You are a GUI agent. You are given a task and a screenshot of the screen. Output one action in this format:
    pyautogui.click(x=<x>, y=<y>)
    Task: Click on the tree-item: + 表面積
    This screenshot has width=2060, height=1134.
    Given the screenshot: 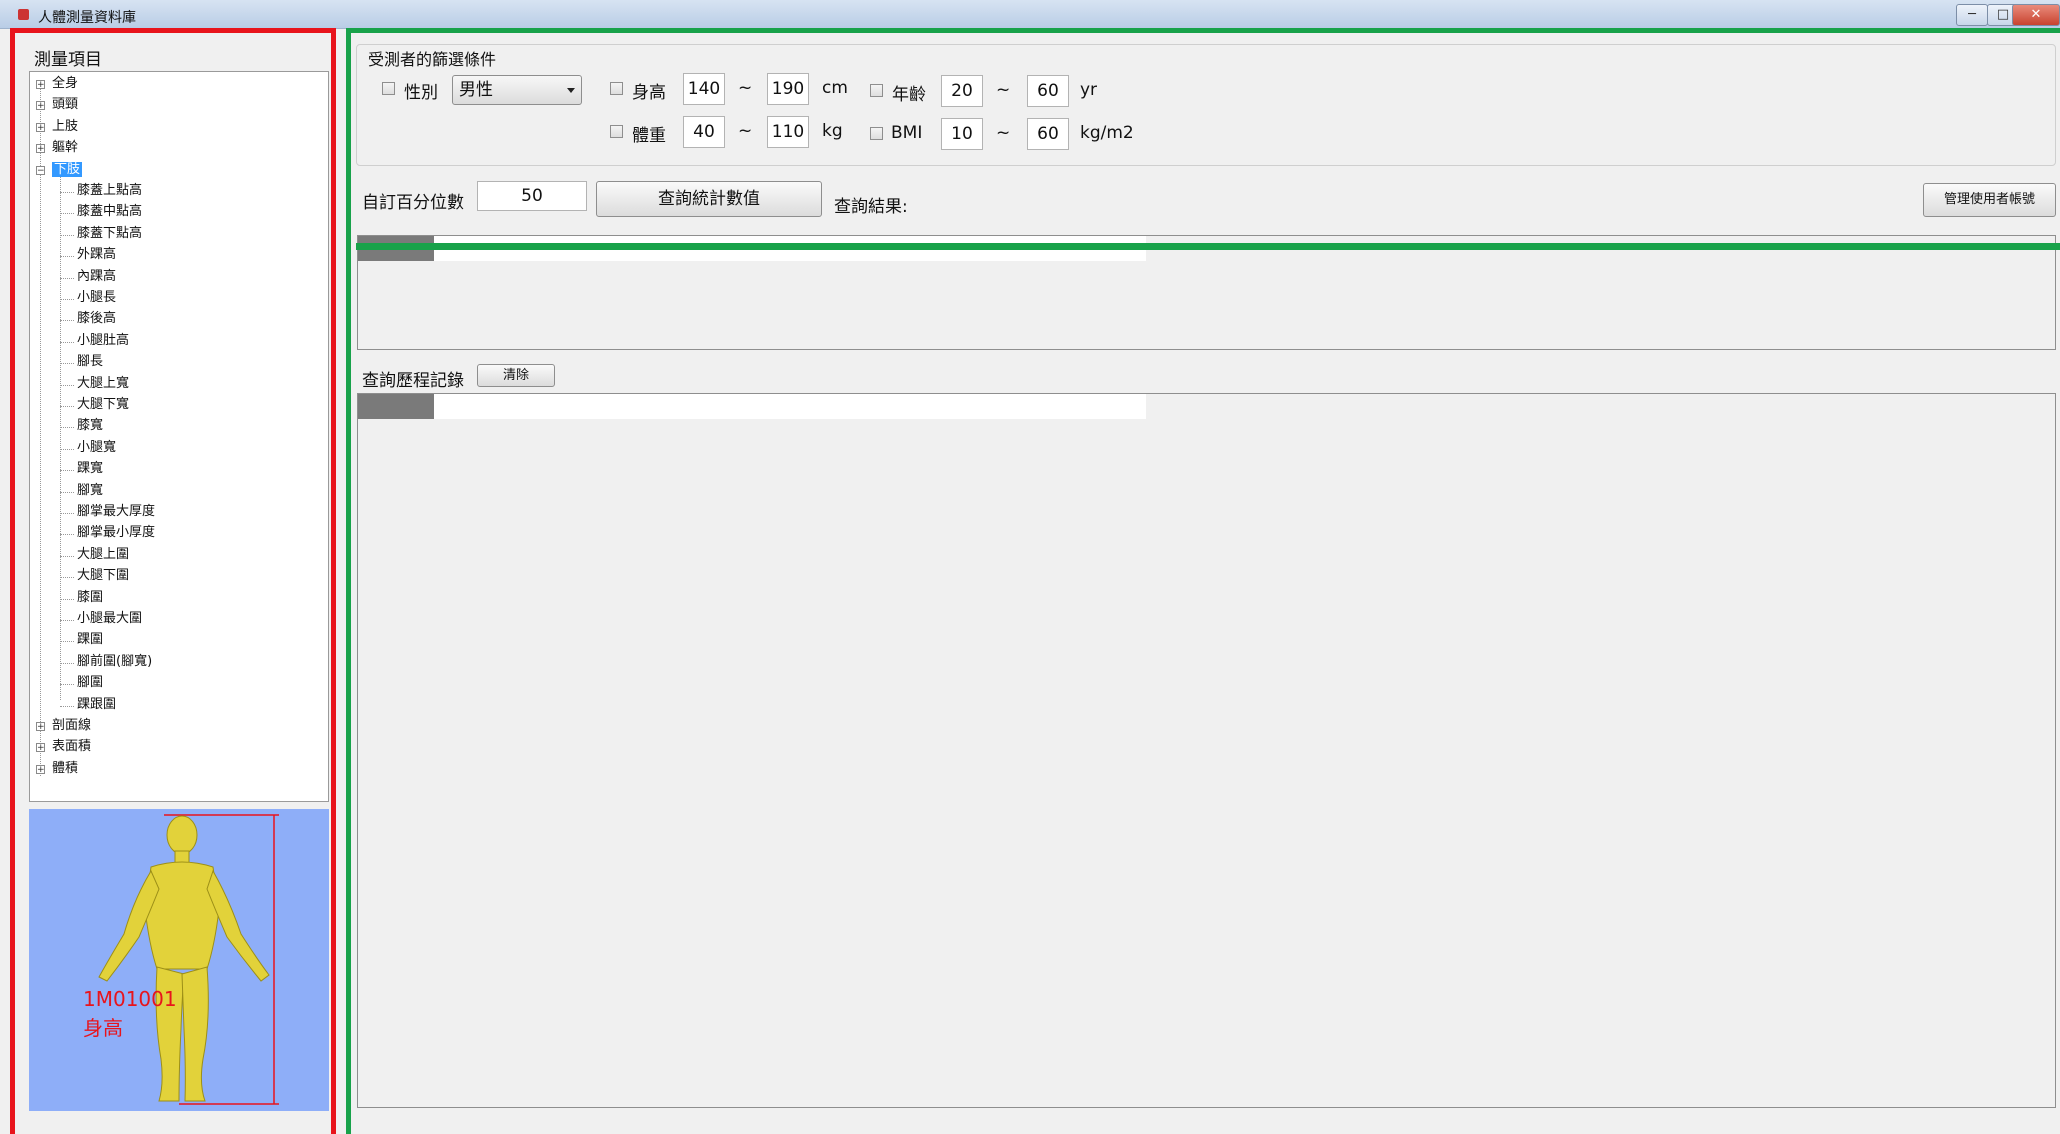 What is the action you would take?
    pyautogui.click(x=63, y=747)
    